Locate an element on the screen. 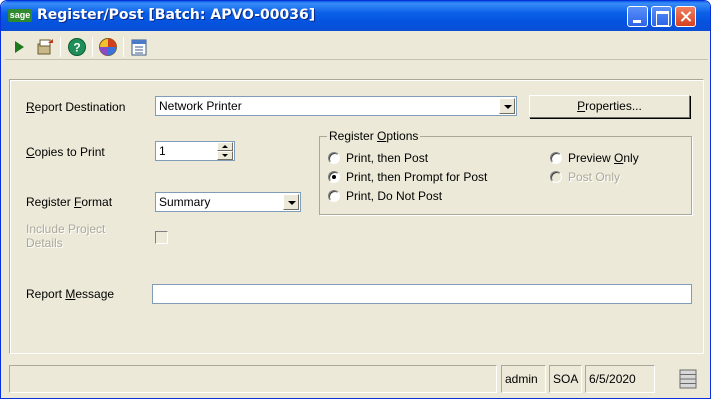  calendar-icon is located at coordinates (139, 47).